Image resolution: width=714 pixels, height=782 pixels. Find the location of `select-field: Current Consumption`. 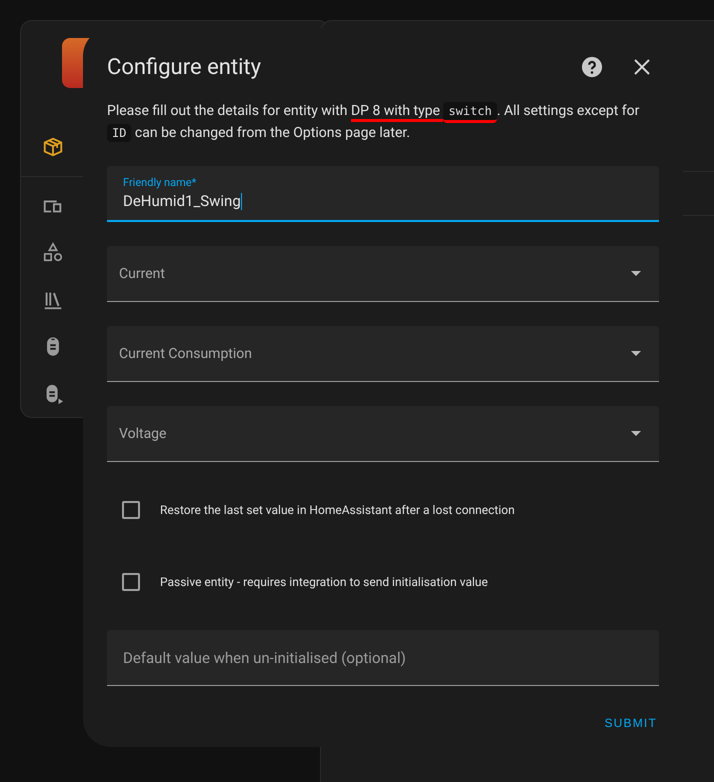

select-field: Current Consumption is located at coordinates (383, 354).